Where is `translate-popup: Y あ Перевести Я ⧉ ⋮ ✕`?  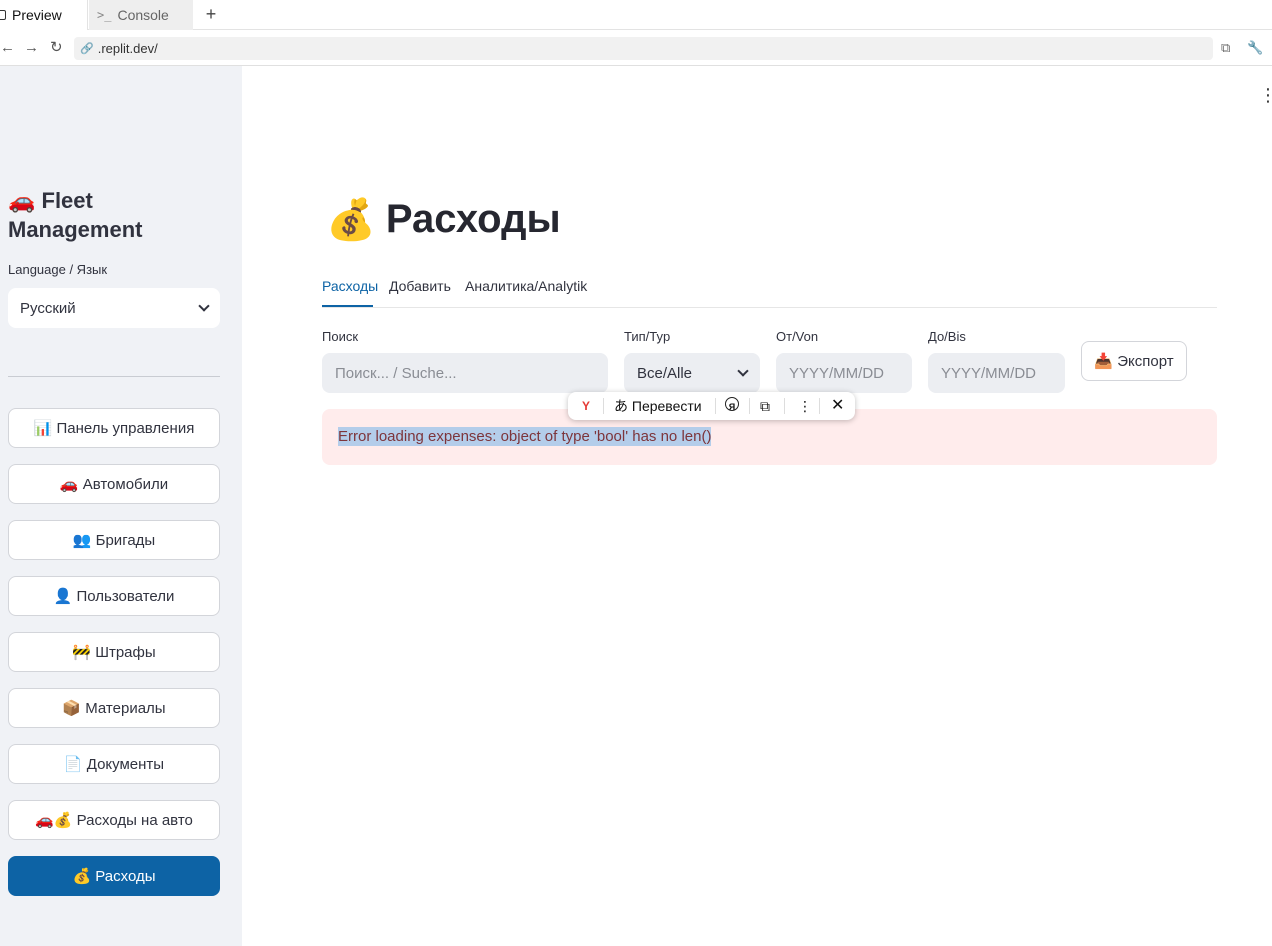
translate-popup: Y あ Перевести Я ⧉ ⋮ ✕ is located at coordinates (711, 406).